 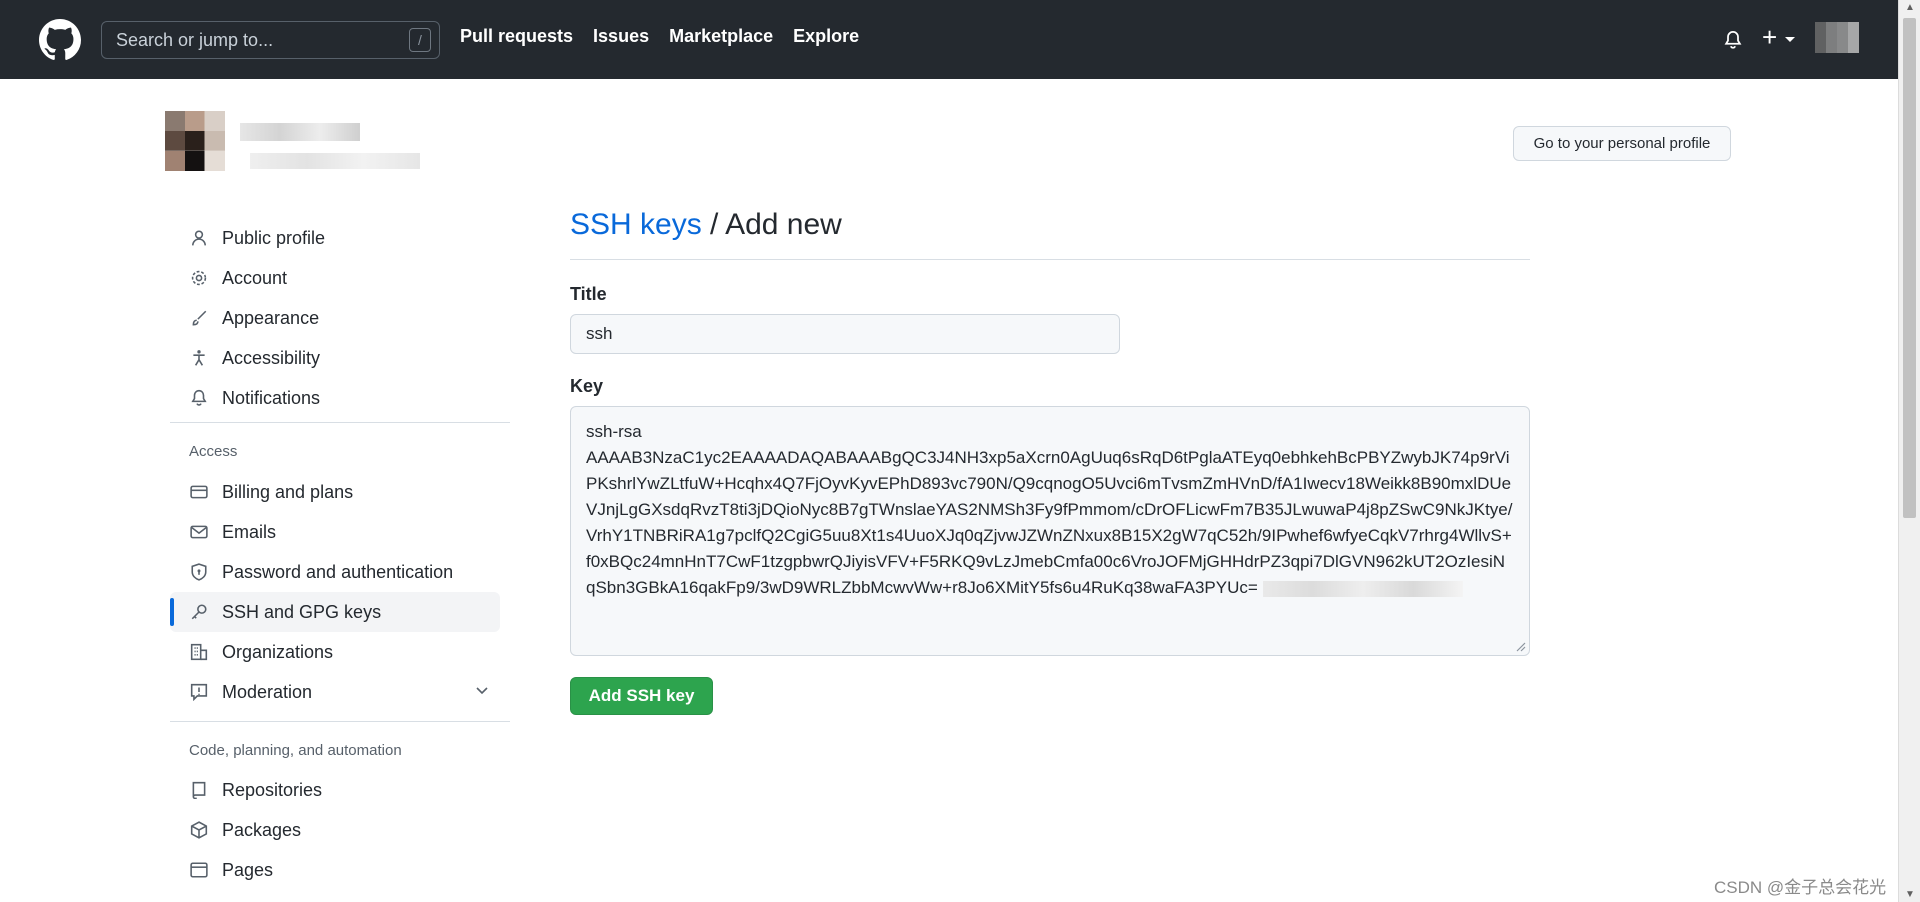 What do you see at coordinates (335, 238) in the screenshot?
I see `sidebar-item-public-profile: Public profile` at bounding box center [335, 238].